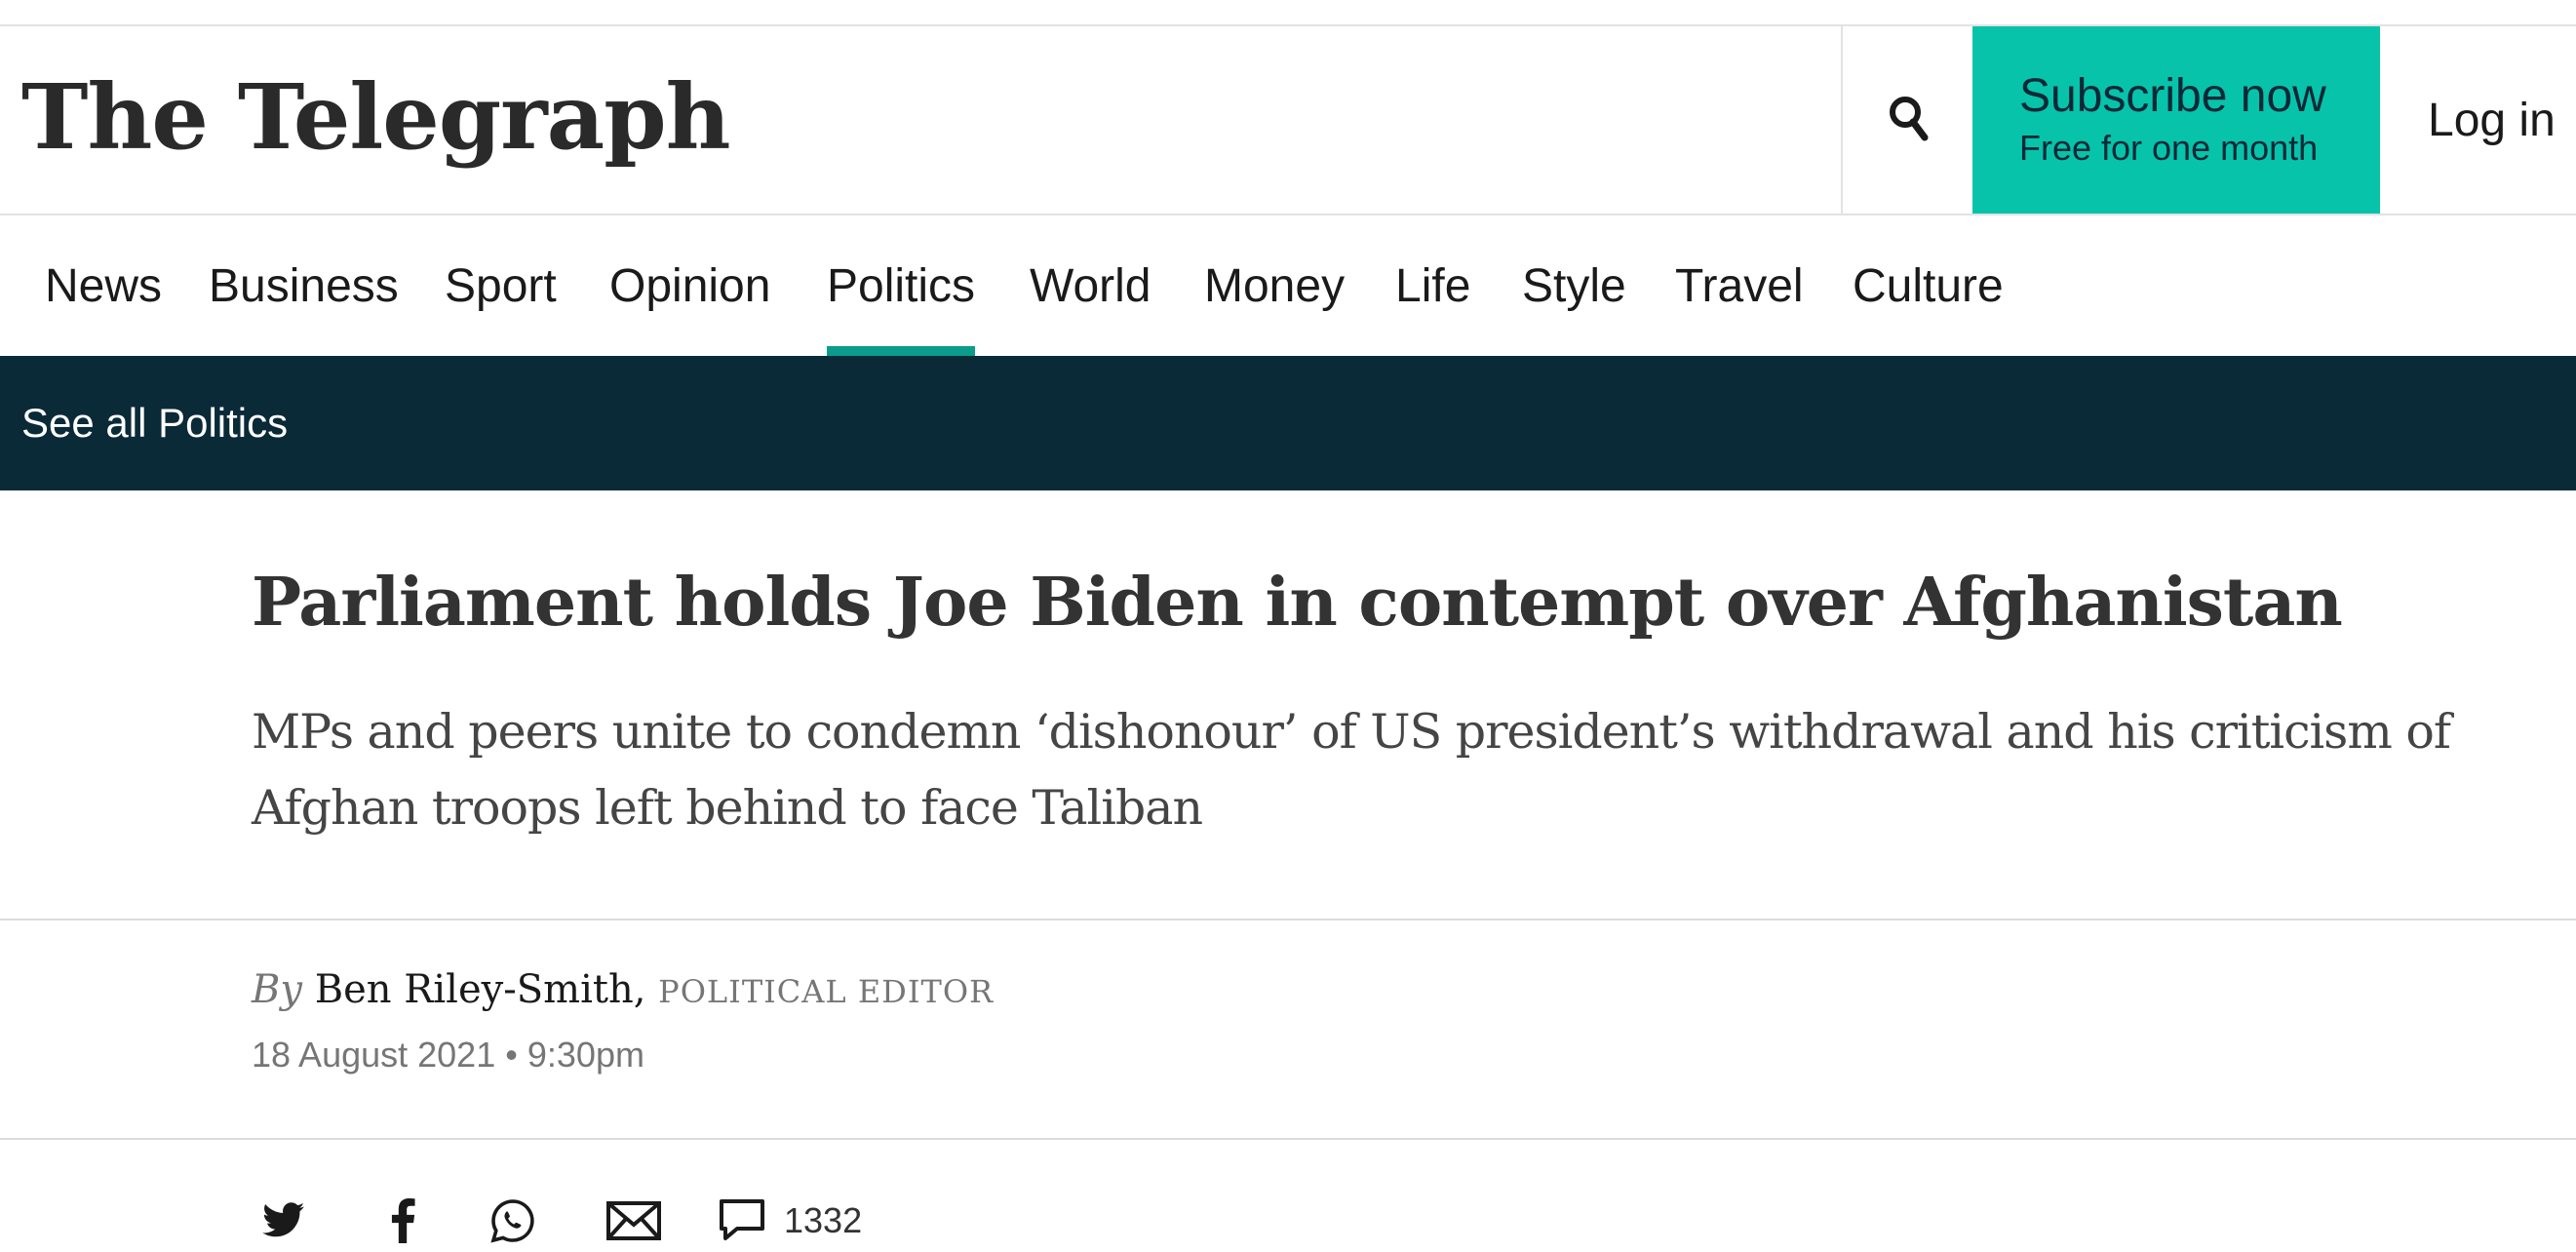 The width and height of the screenshot is (2576, 1252). Describe the element at coordinates (283, 1221) in the screenshot. I see `twitter-icon` at that location.